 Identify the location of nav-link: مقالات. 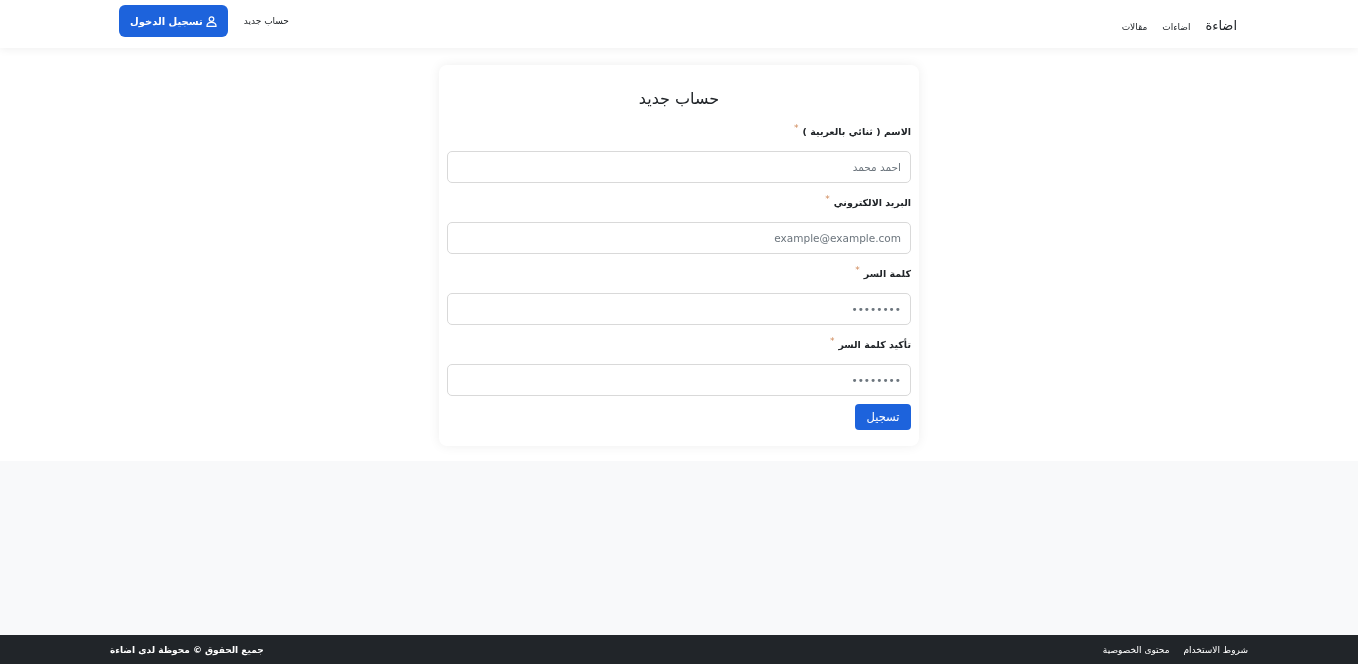
(1134, 25).